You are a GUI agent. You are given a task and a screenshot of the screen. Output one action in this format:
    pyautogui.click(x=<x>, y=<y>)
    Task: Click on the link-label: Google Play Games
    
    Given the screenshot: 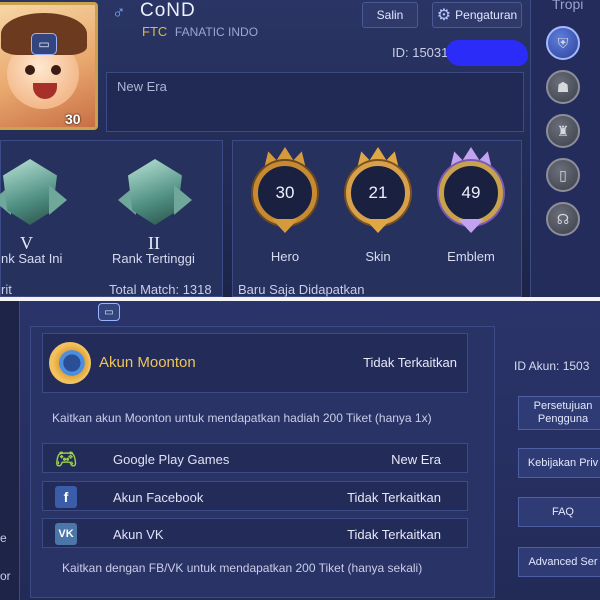 What is the action you would take?
    pyautogui.click(x=171, y=459)
    